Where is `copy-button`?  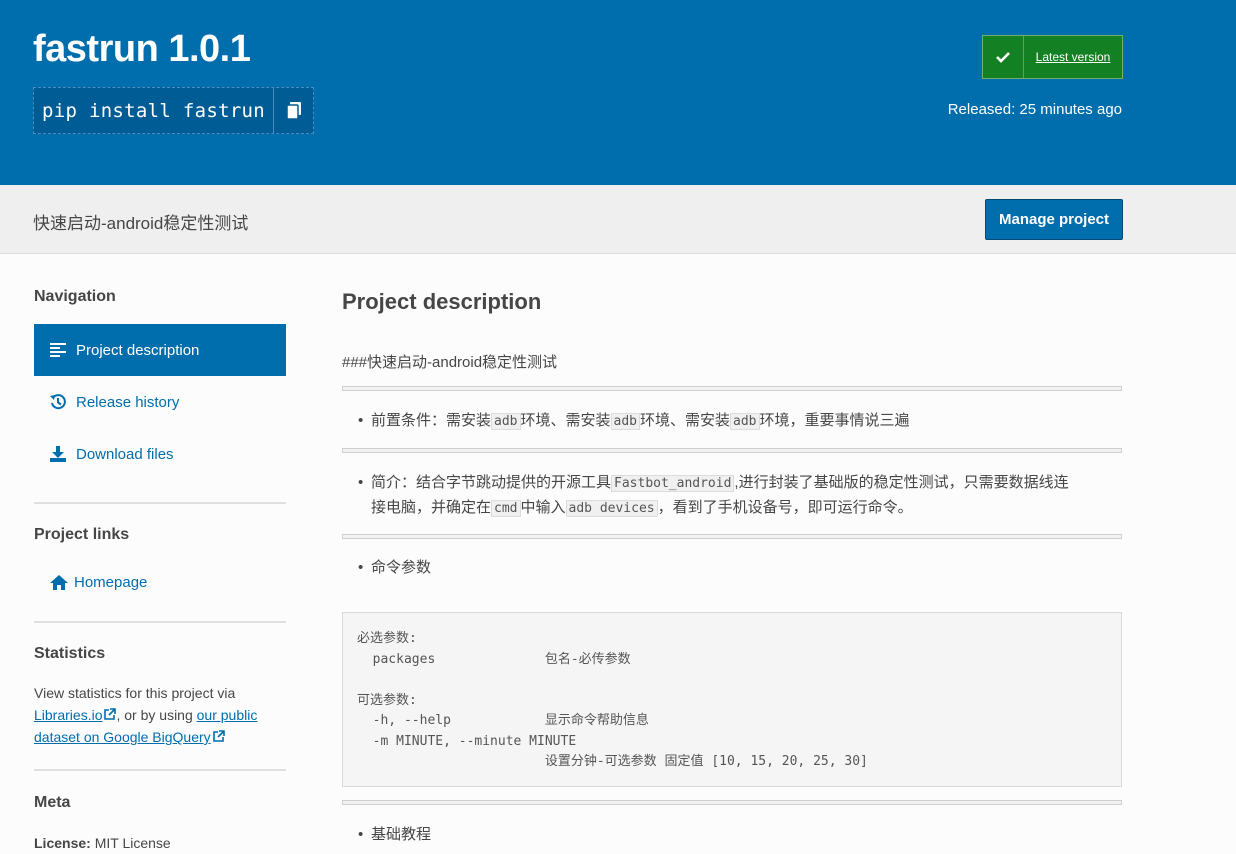
copy-button is located at coordinates (293, 110).